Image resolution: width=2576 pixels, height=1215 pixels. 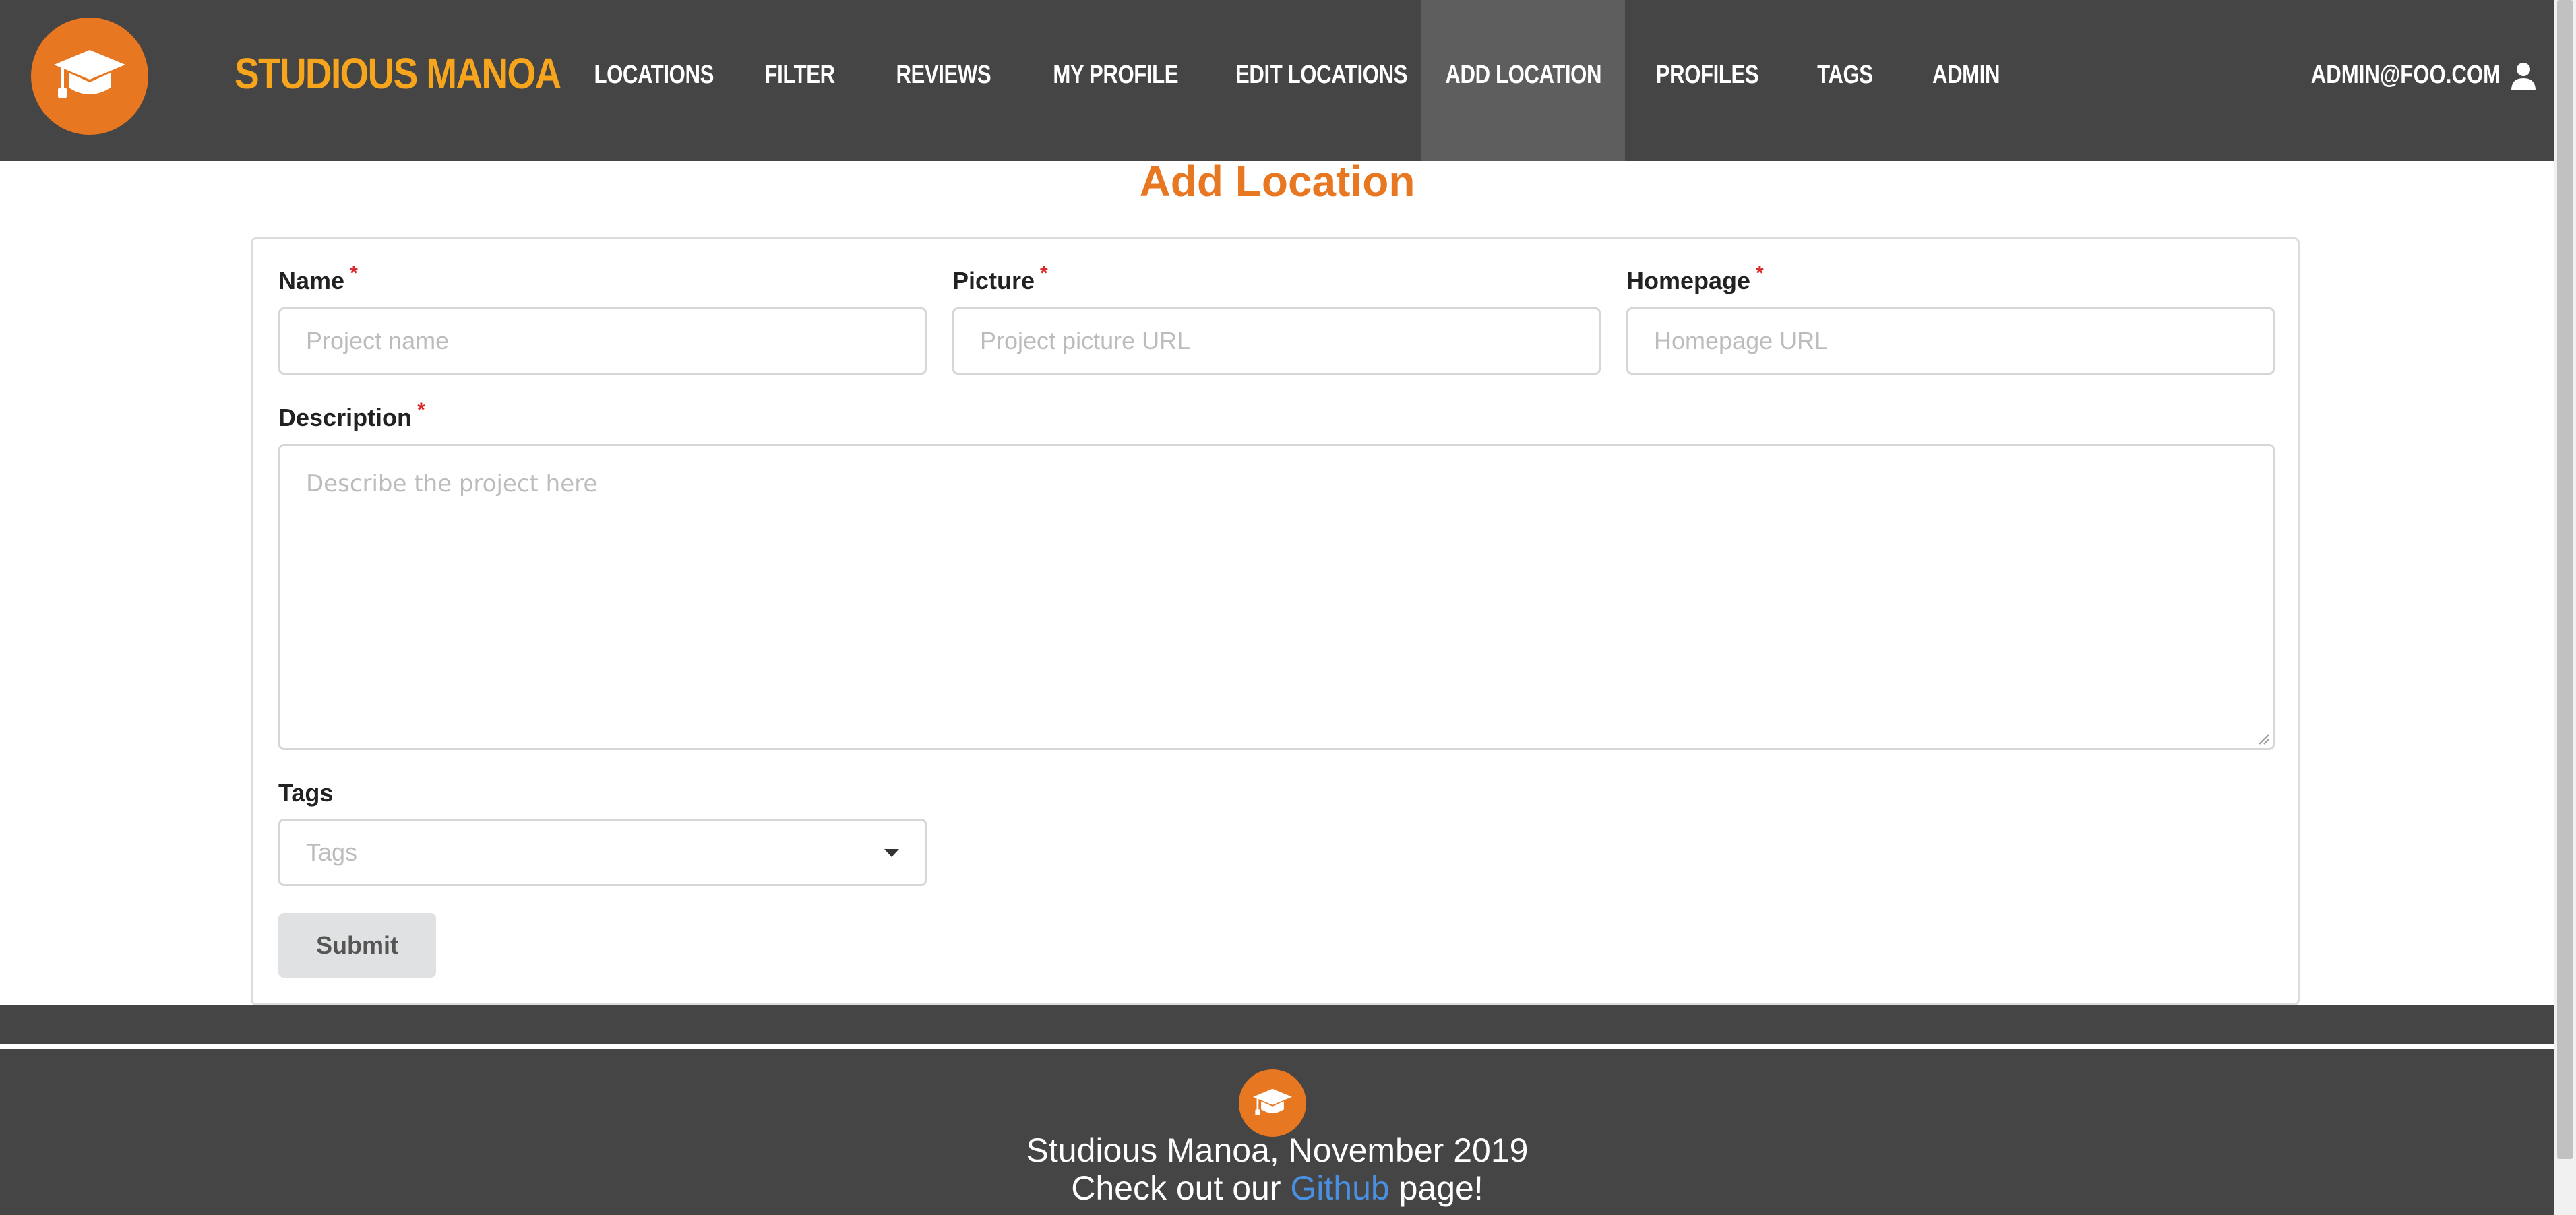 What do you see at coordinates (1276, 341) in the screenshot?
I see `picture-input: Project picture URL` at bounding box center [1276, 341].